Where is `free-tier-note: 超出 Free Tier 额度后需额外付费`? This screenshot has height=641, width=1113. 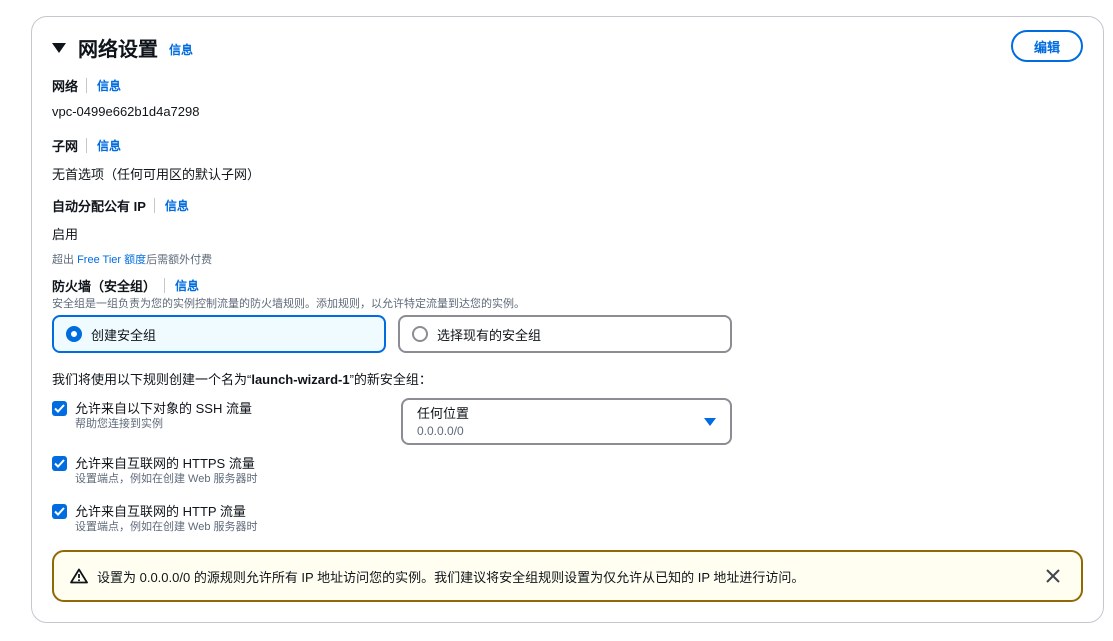
free-tier-note: 超出 Free Tier 额度后需额外付费 is located at coordinates (132, 259).